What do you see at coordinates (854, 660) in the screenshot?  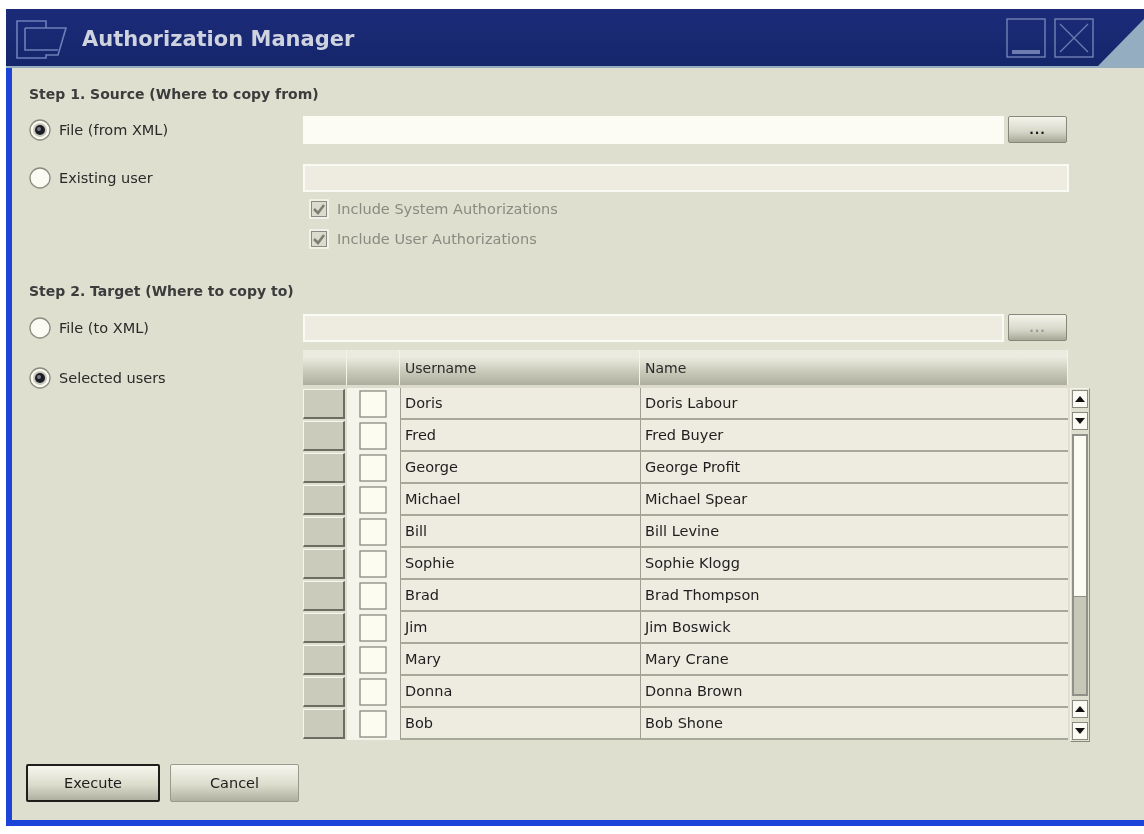 I see `table-cell: Mary Crane` at bounding box center [854, 660].